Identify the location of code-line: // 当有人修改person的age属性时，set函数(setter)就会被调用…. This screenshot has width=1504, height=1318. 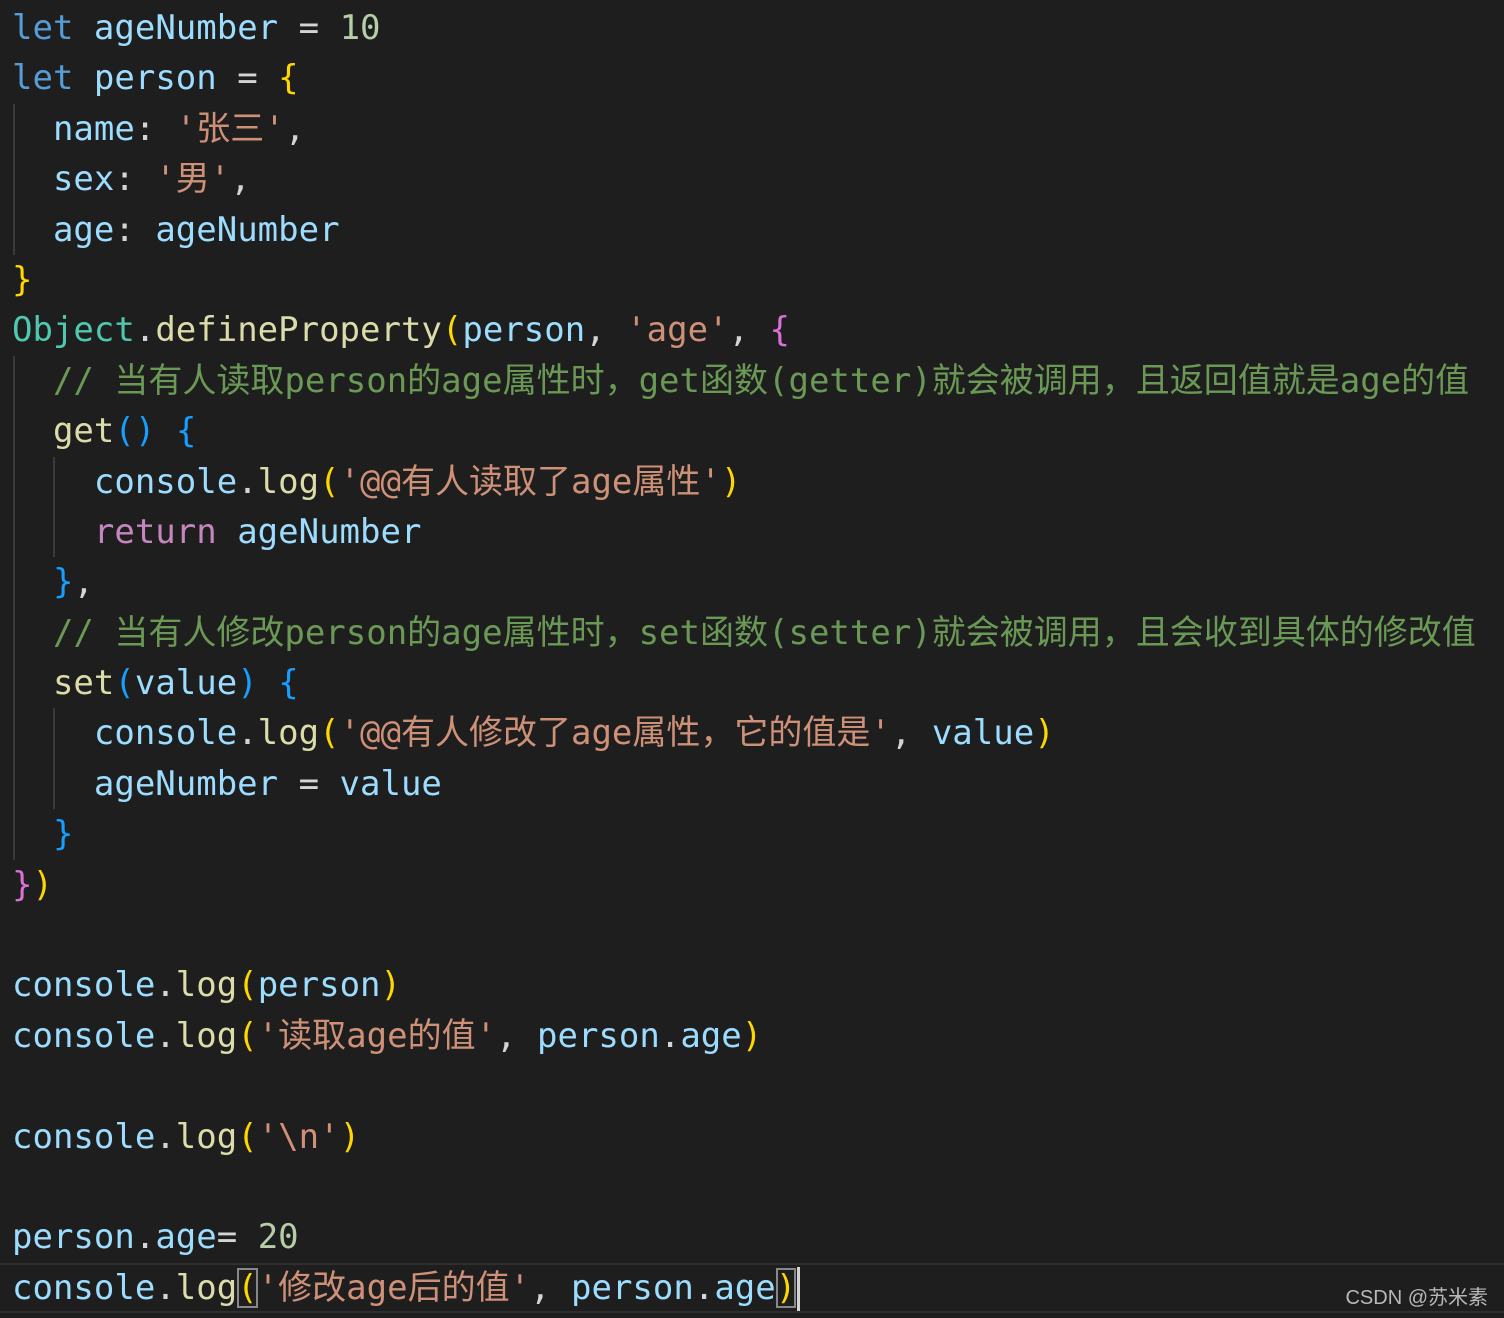
(758, 633).